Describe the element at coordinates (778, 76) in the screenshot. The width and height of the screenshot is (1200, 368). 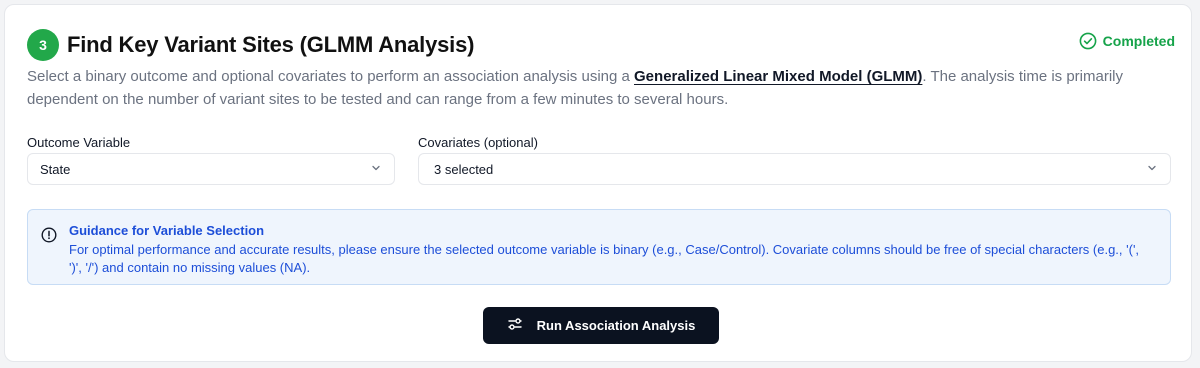
I see `glmm-link: Generalized Linear Mixed Model (GLMM)` at that location.